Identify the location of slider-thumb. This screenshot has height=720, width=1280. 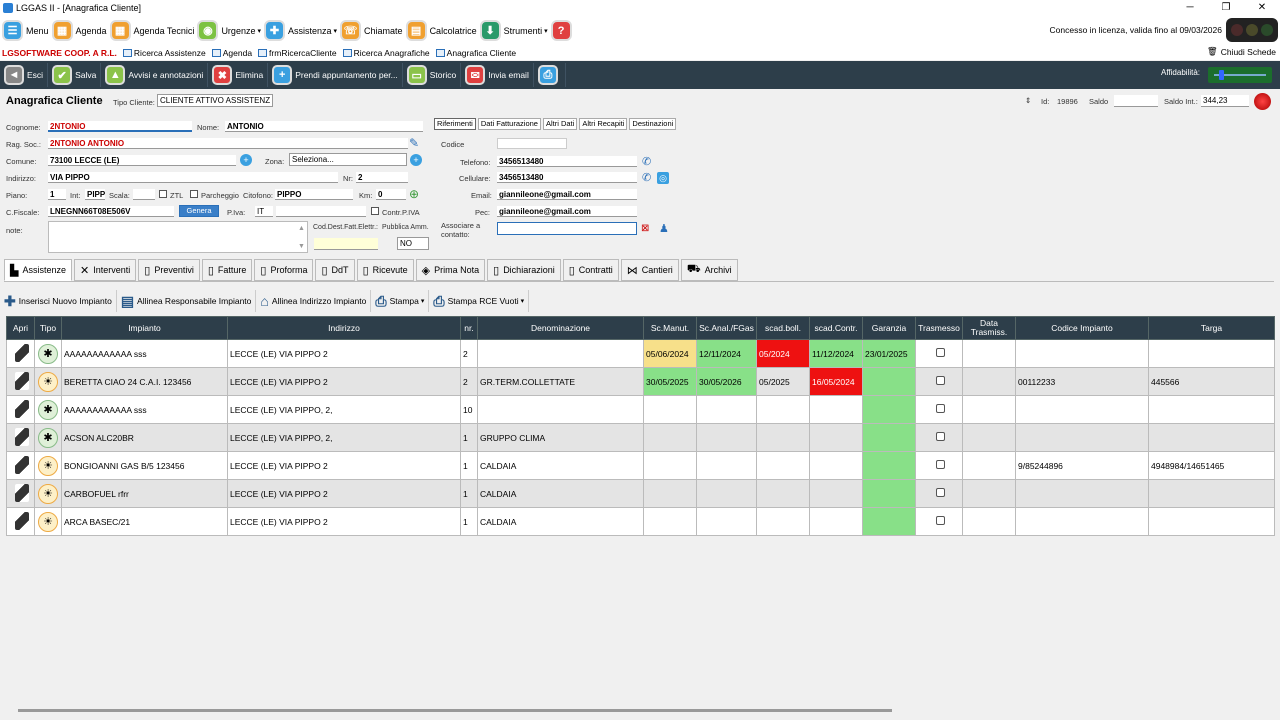
(1221, 75).